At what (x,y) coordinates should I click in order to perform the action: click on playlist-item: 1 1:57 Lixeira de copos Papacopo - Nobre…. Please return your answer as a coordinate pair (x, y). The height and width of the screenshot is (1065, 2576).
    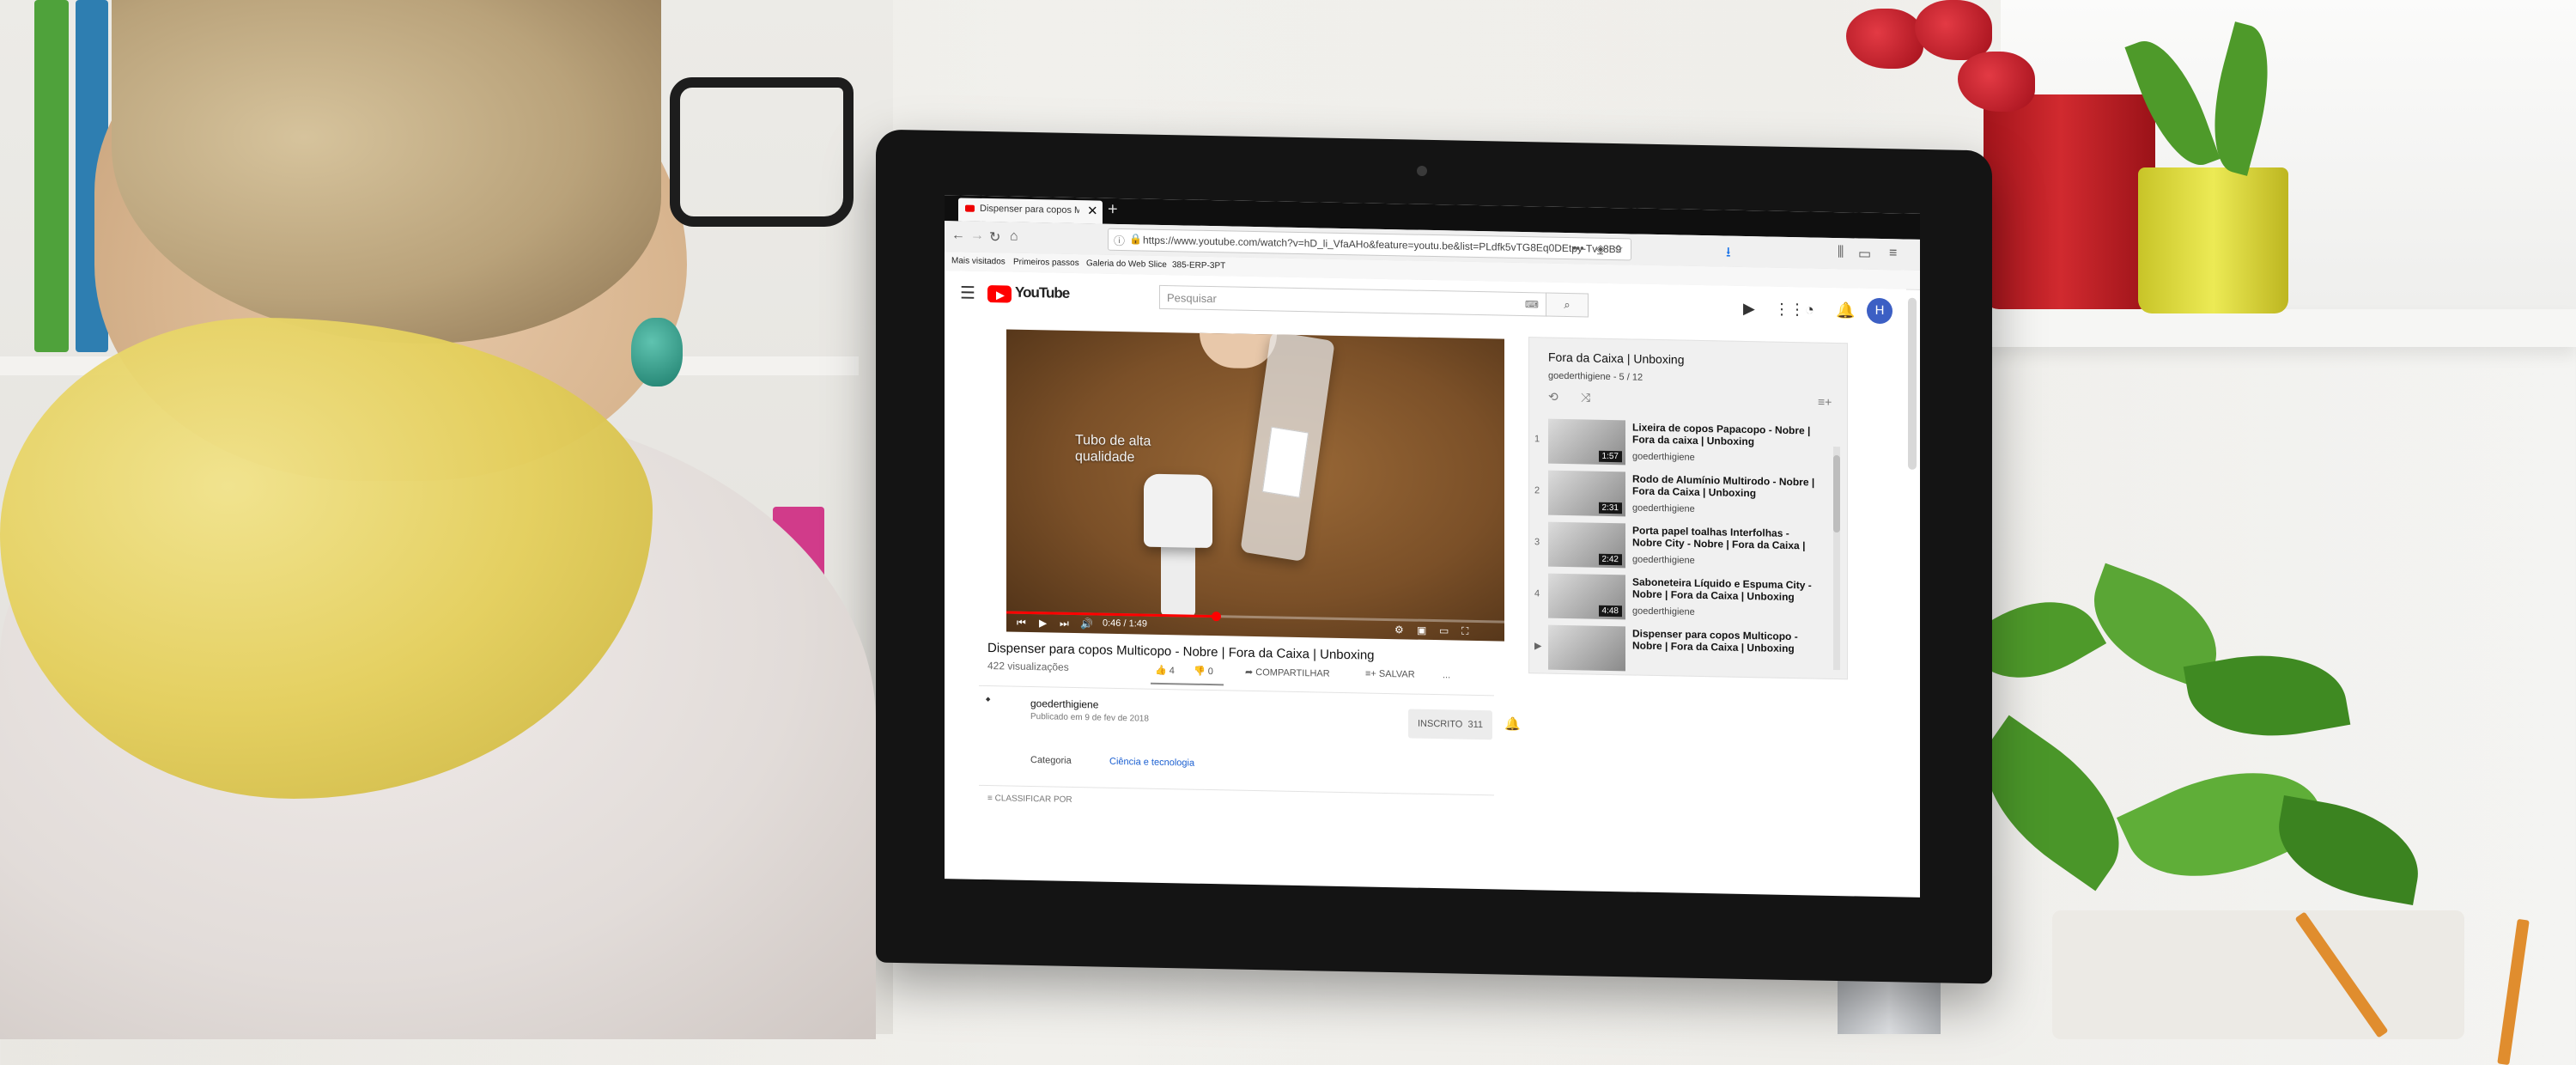
    Looking at the image, I should click on (1679, 443).